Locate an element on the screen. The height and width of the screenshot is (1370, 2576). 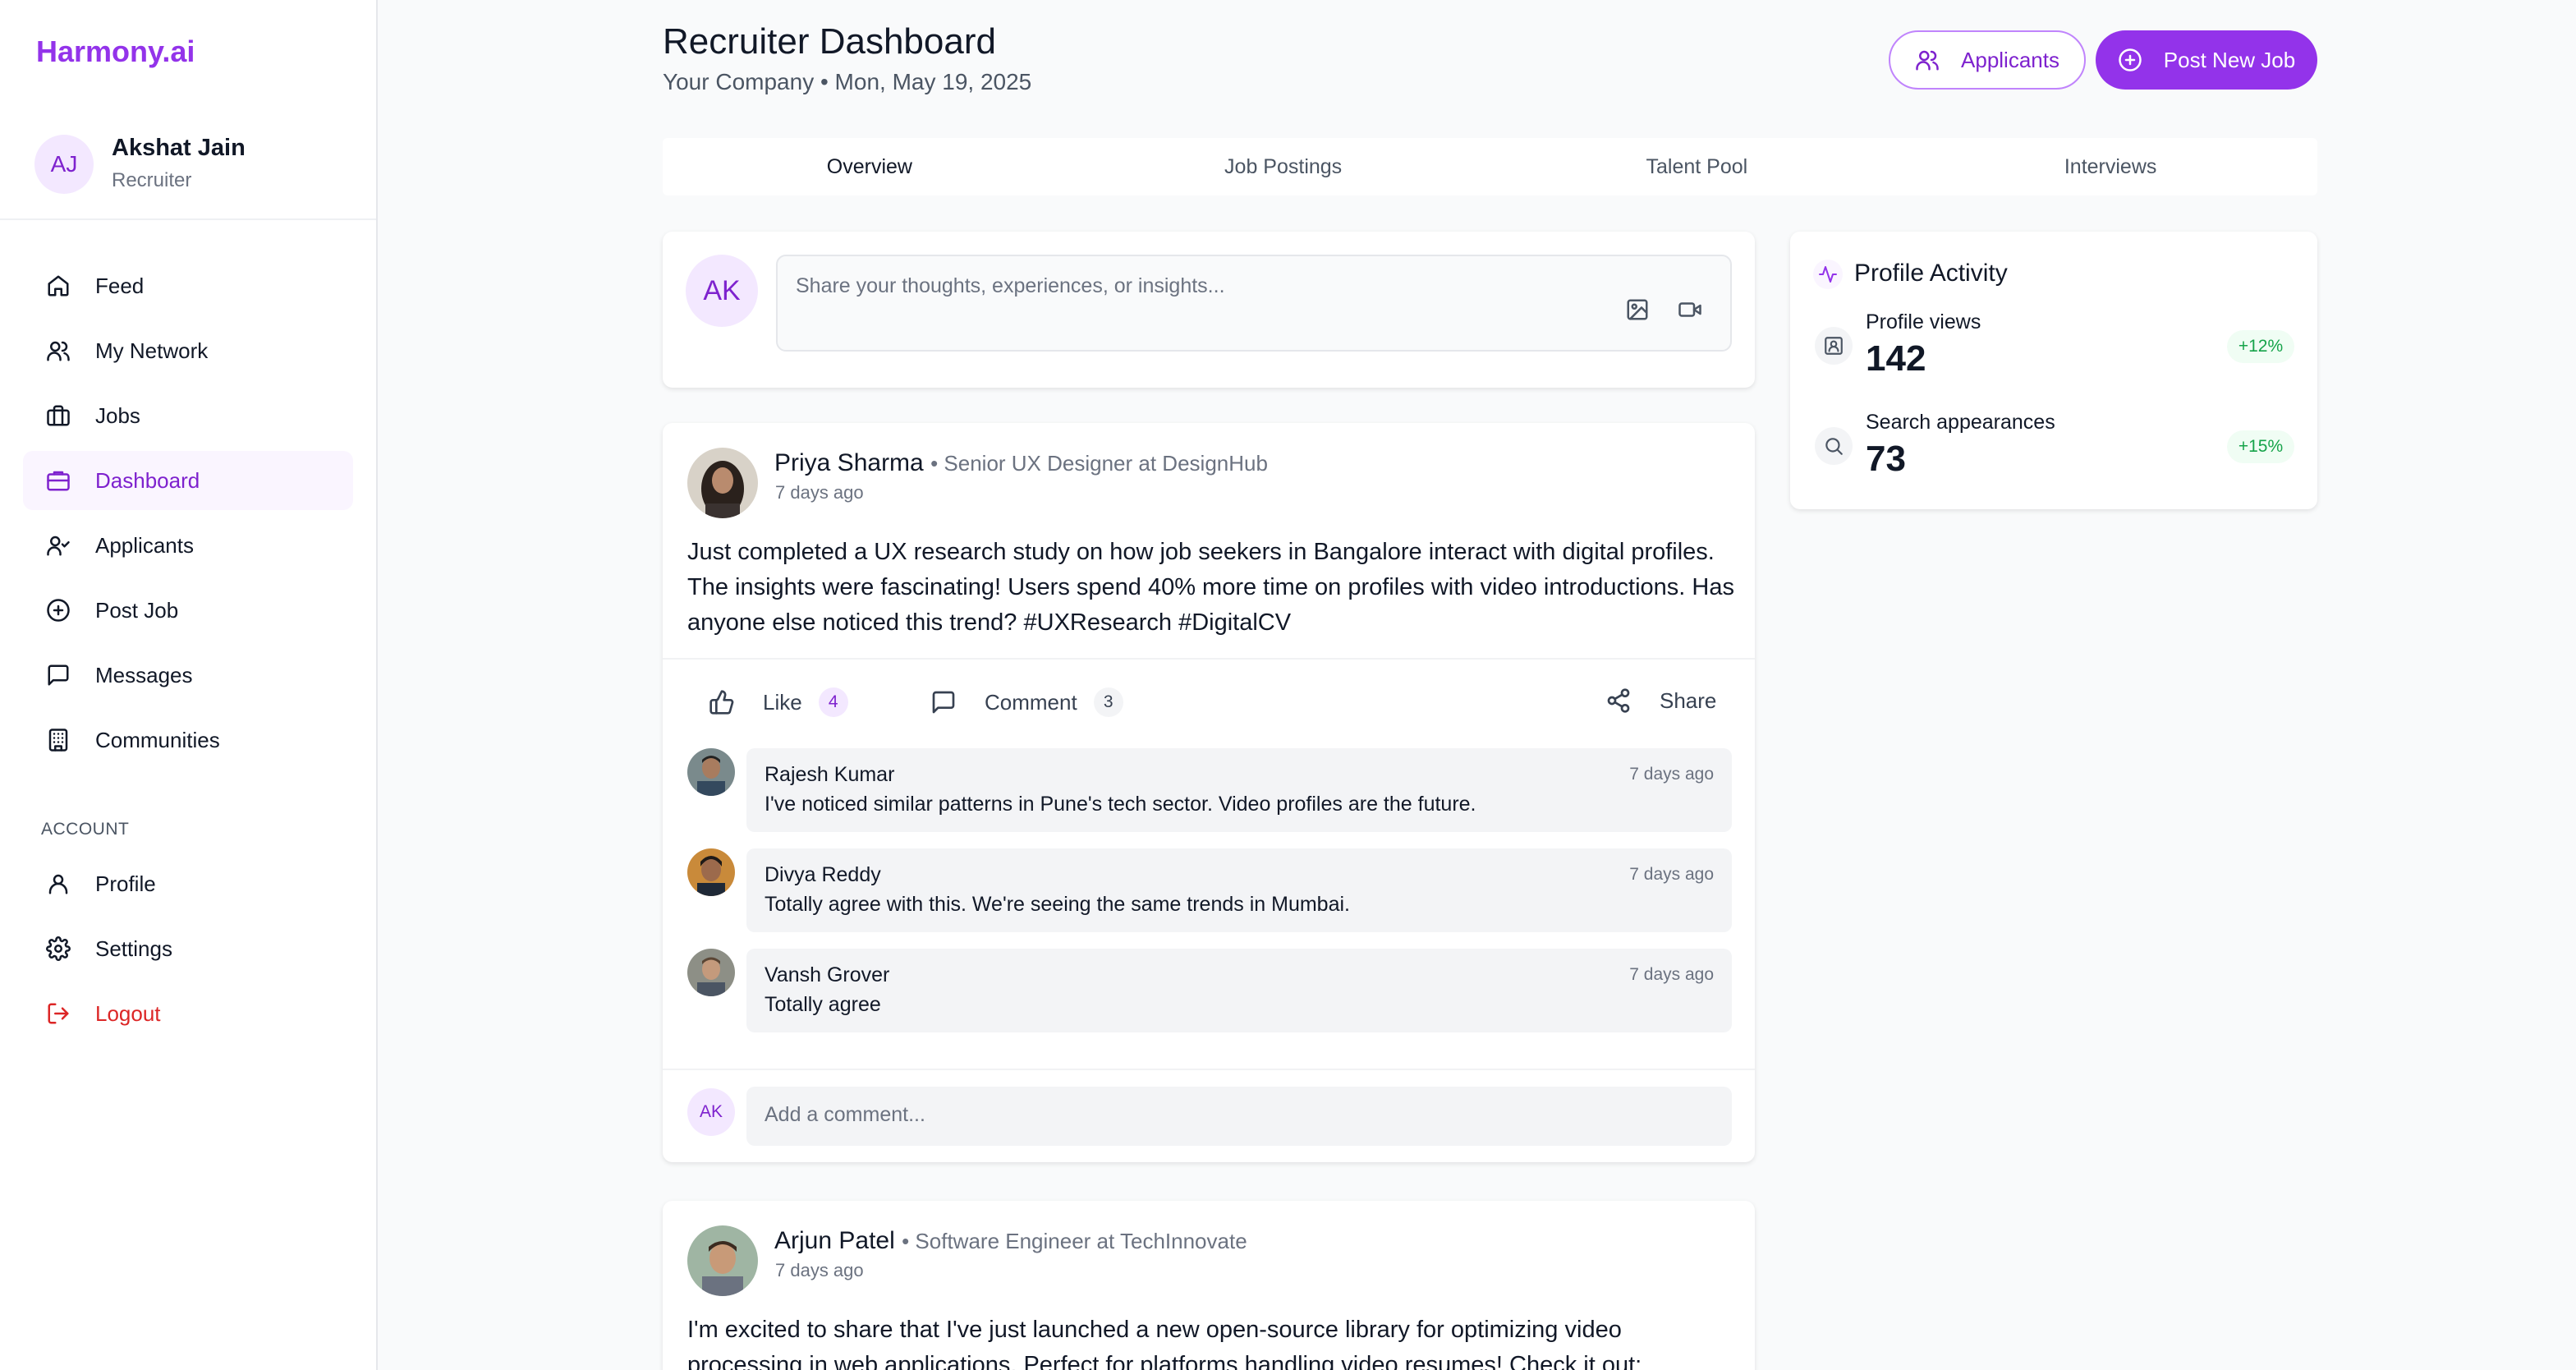
message-icon is located at coordinates (58, 675).